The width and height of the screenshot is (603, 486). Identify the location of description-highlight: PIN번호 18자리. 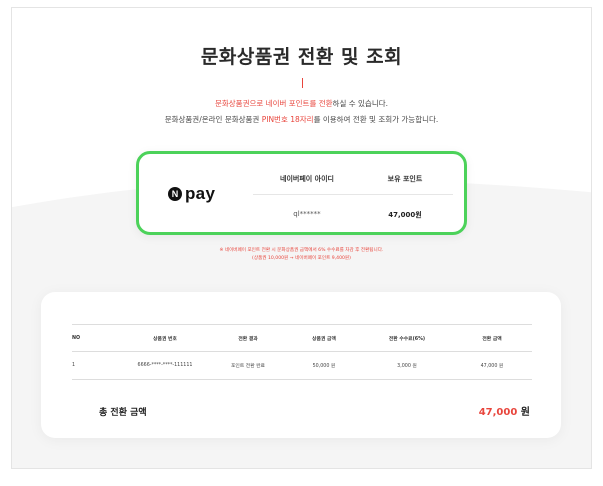
(287, 119).